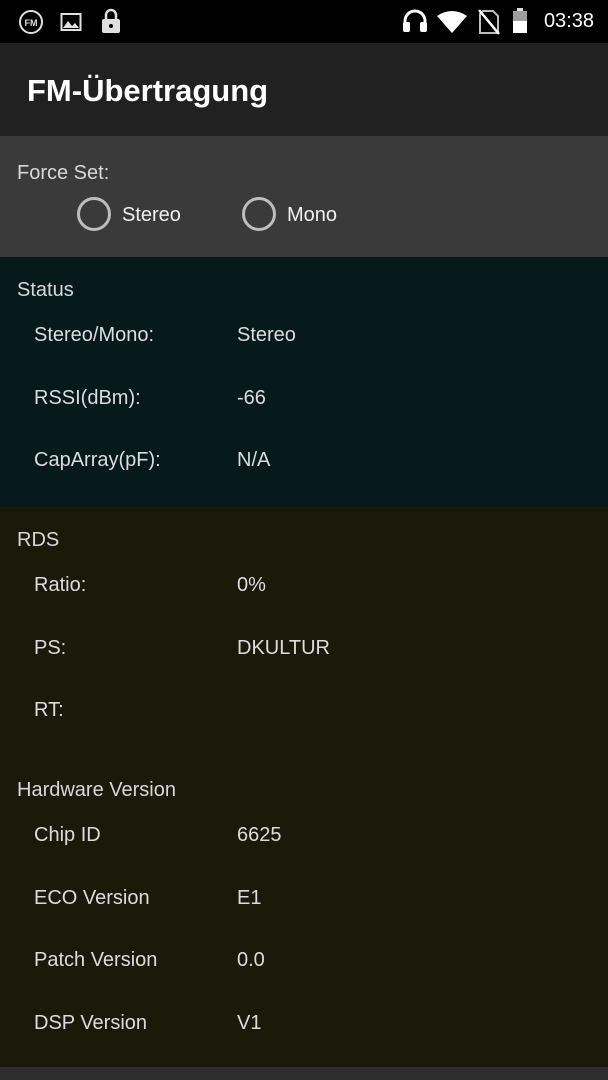  What do you see at coordinates (94, 335) in the screenshot?
I see `stereo-mono-key: Stereo/Mono:` at bounding box center [94, 335].